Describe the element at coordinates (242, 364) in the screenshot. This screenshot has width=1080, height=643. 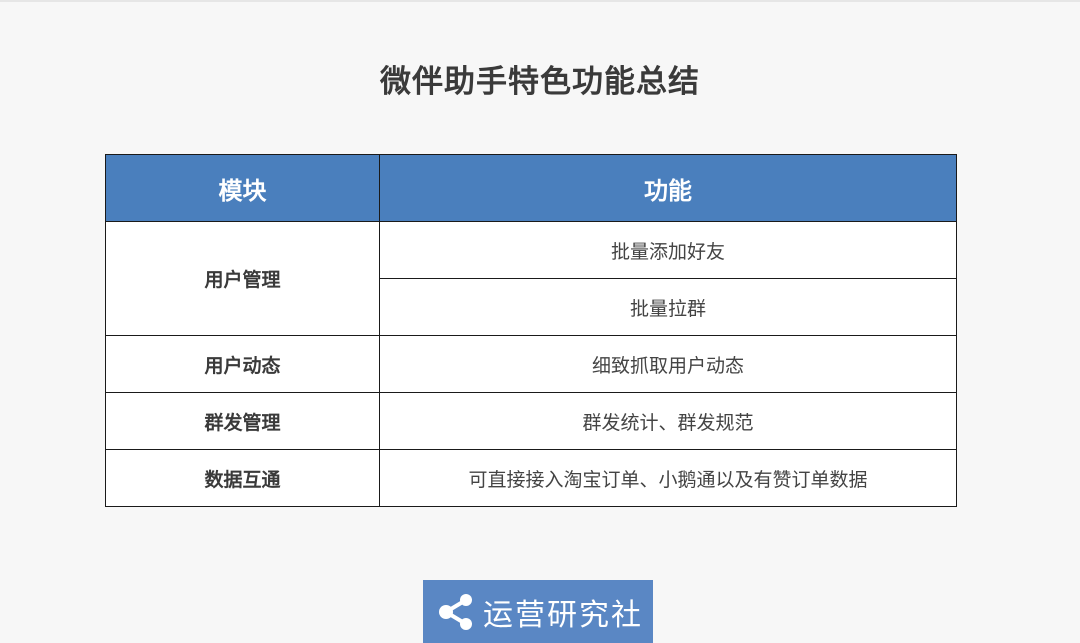
I see `module-cell: 用户动态` at that location.